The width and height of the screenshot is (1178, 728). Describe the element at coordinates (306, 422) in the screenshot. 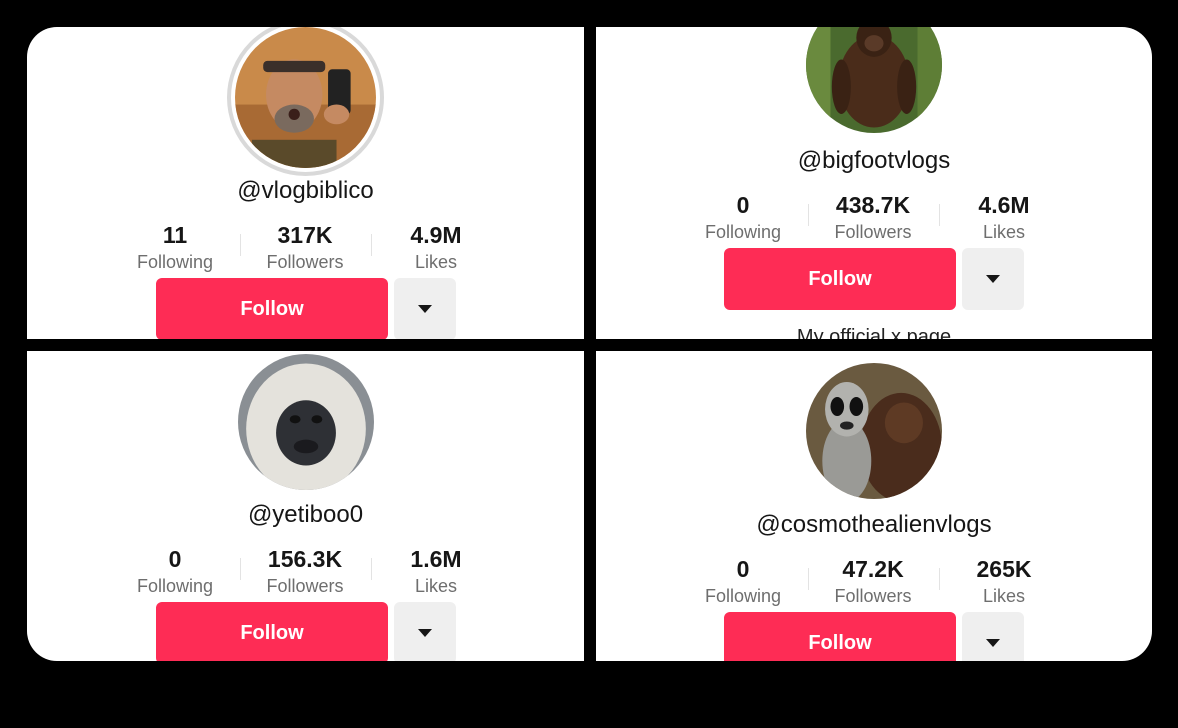

I see `yeti-avatar-icon` at that location.